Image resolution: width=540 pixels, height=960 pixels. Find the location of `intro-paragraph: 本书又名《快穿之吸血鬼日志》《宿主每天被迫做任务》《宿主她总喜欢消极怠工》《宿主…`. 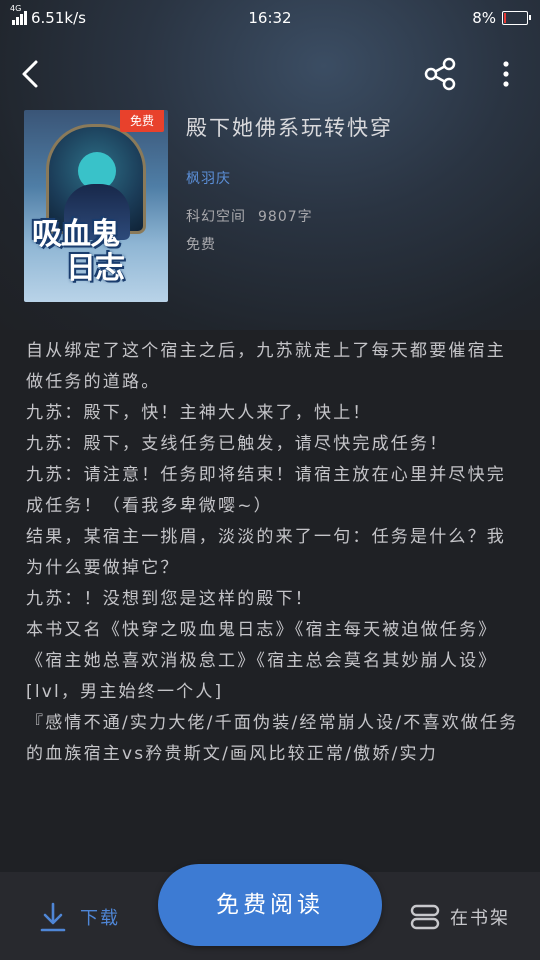

intro-paragraph: 本书又名《快穿之吸血鬼日志》《宿主每天被迫做任务》《宿主她总喜欢消极怠工》《宿主… is located at coordinates (262, 645).